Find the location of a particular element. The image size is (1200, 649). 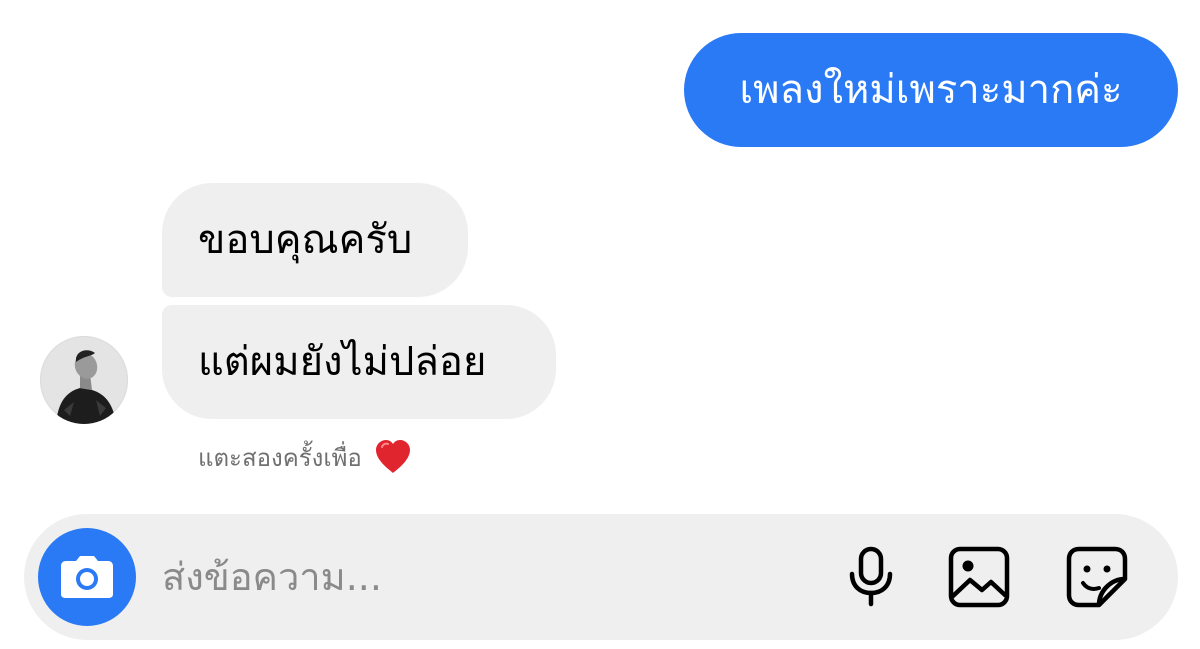

microphone-button is located at coordinates (871, 577).